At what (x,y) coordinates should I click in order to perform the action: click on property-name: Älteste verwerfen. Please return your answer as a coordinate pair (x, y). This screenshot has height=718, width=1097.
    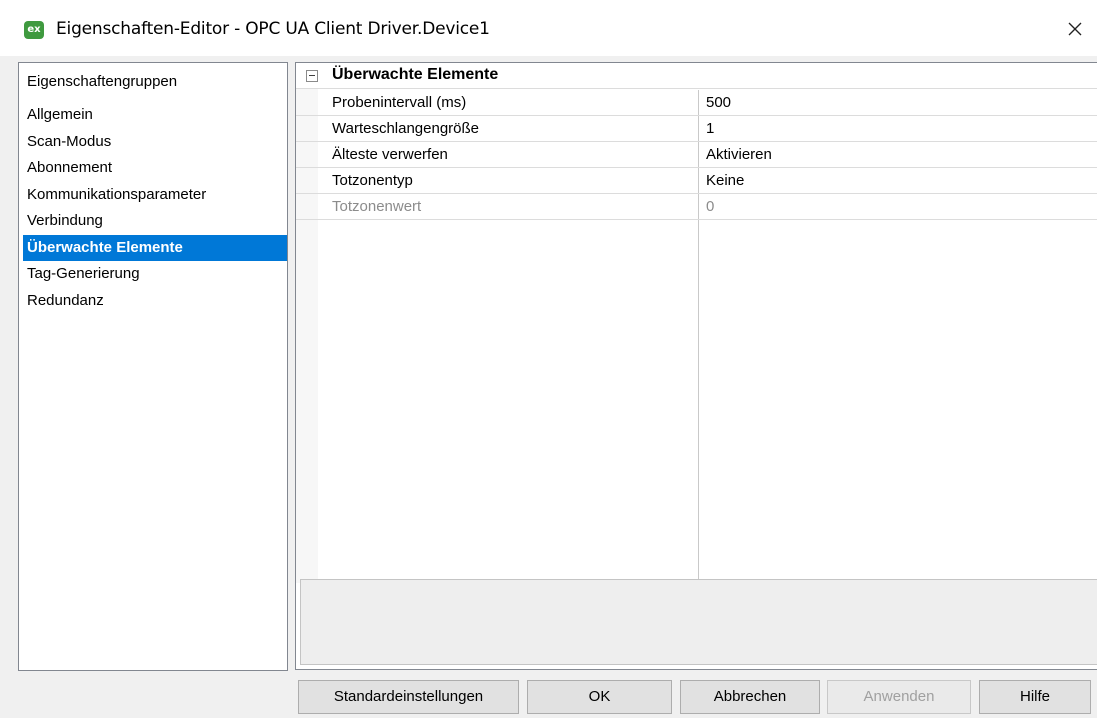
    Looking at the image, I should click on (390, 154).